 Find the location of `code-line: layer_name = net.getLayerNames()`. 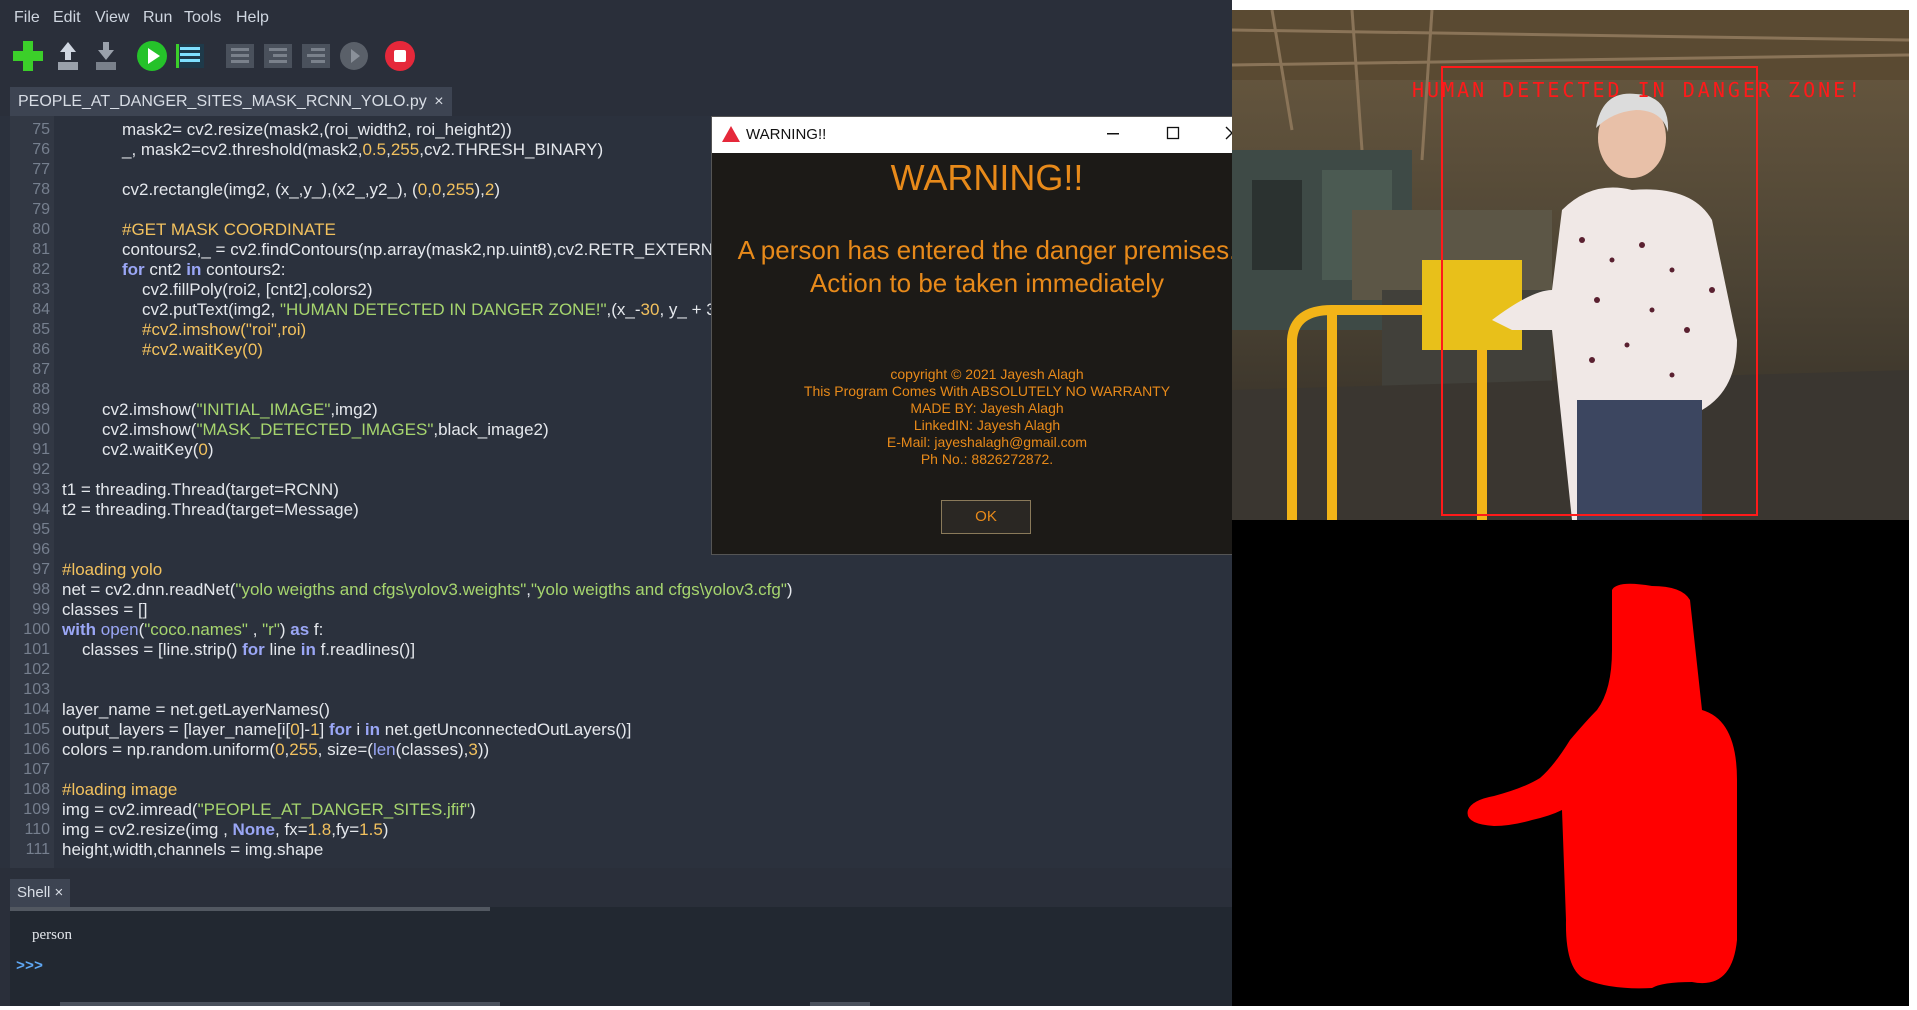

code-line: layer_name = net.getLayerNames() is located at coordinates (196, 709).